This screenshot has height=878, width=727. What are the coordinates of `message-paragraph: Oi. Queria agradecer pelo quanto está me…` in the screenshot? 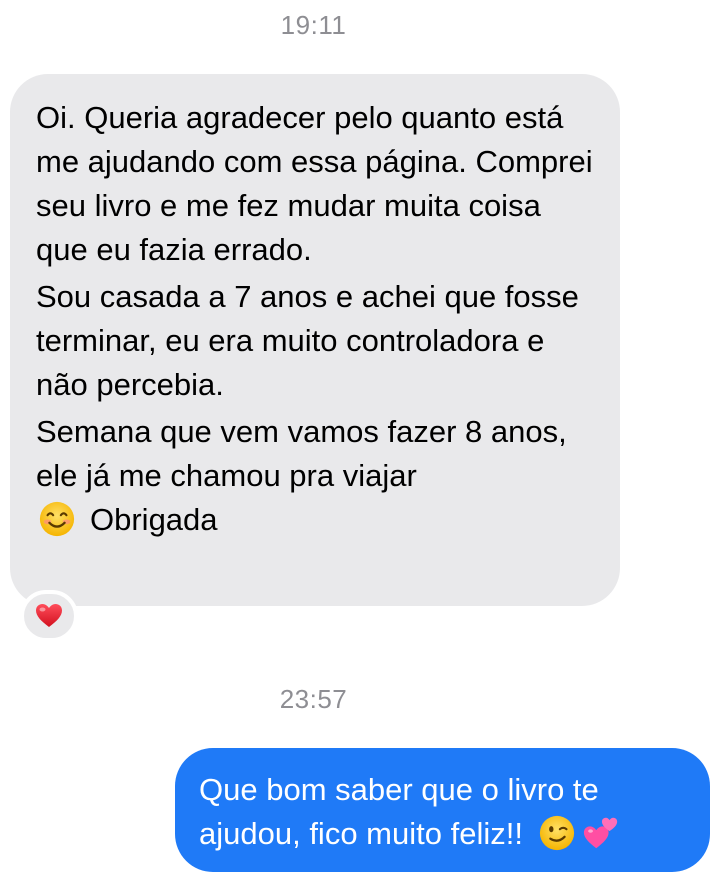 It's located at (314, 183).